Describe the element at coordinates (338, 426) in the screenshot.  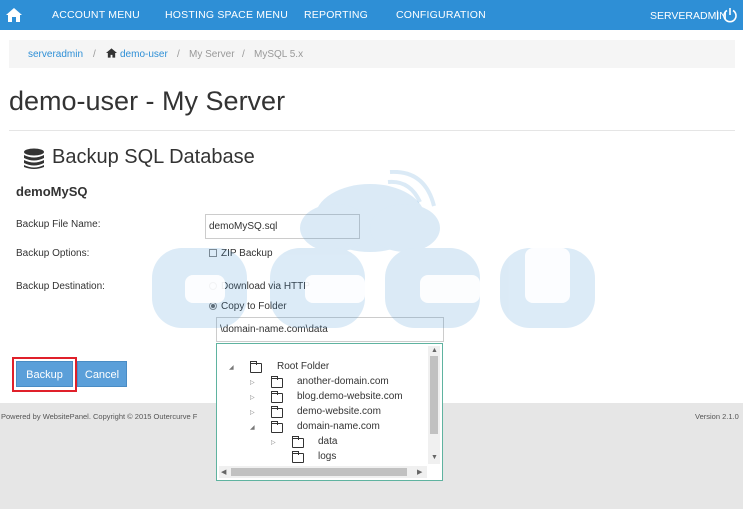
I see `tree-node-domain-name: domain-name.com` at that location.